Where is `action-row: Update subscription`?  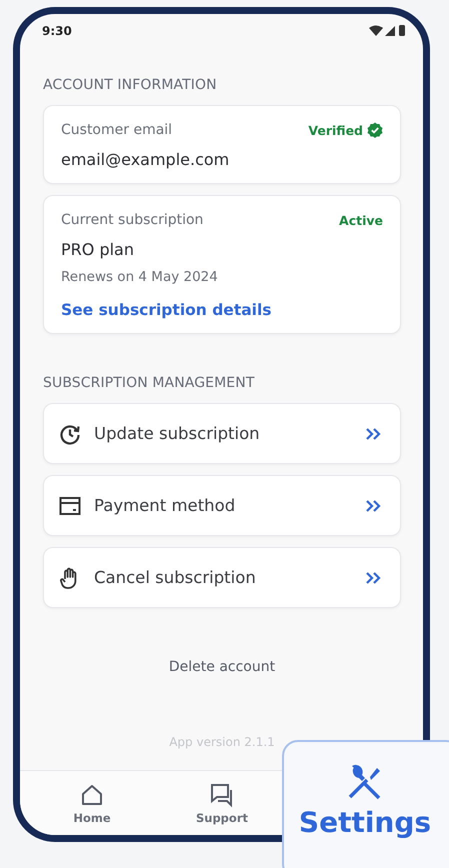
action-row: Update subscription is located at coordinates (222, 433).